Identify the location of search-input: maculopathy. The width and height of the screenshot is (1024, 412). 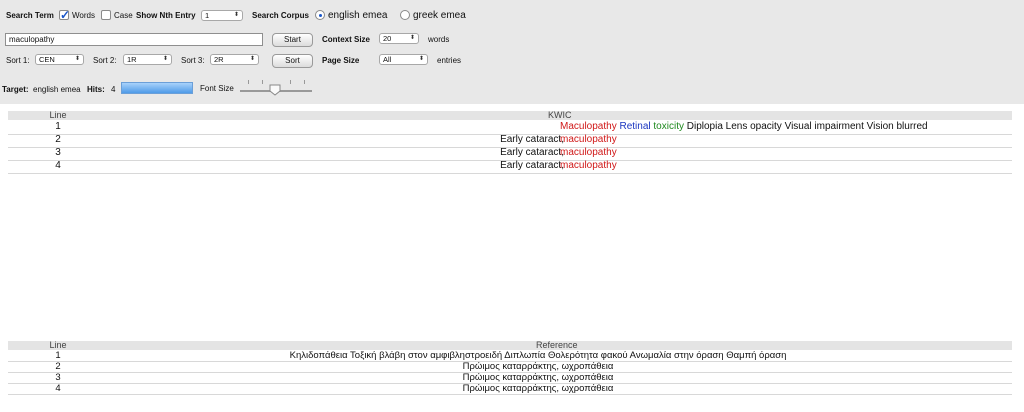
(134, 39).